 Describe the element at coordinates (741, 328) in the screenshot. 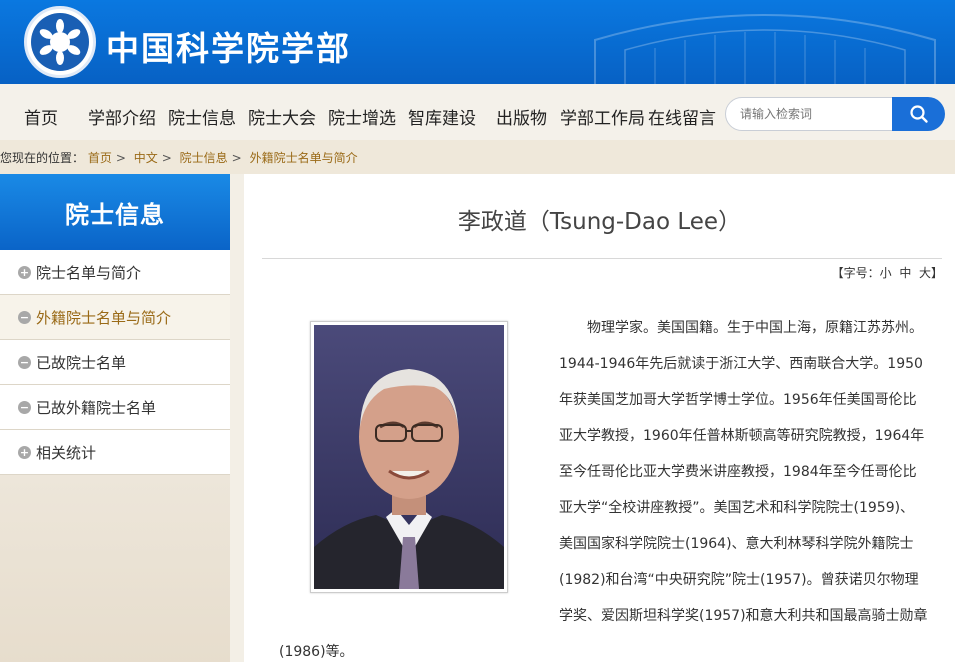

I see `bio-line: 物理学家。美国国籍。生于中国上海，原籍江苏苏州。` at that location.